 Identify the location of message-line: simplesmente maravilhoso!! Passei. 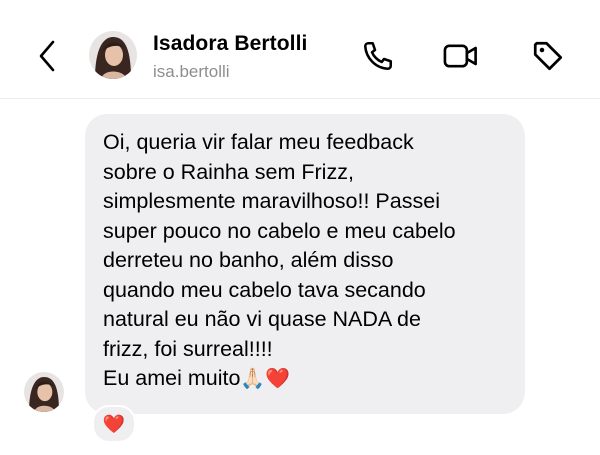
(271, 201).